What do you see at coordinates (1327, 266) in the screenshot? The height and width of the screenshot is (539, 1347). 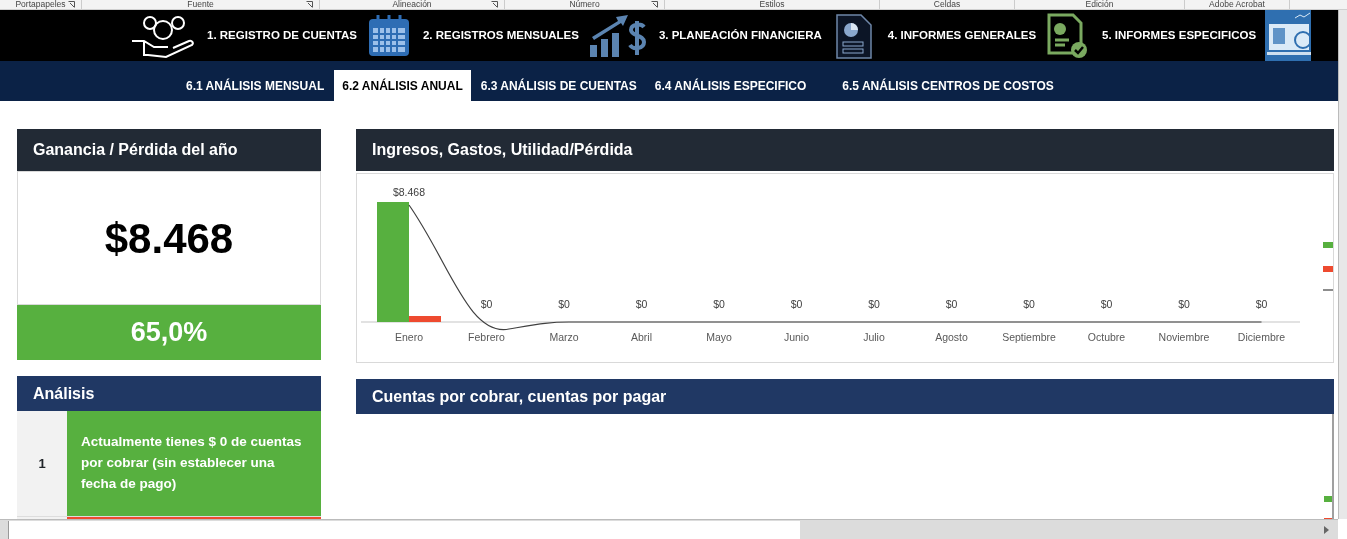 I see `legend-drawing` at bounding box center [1327, 266].